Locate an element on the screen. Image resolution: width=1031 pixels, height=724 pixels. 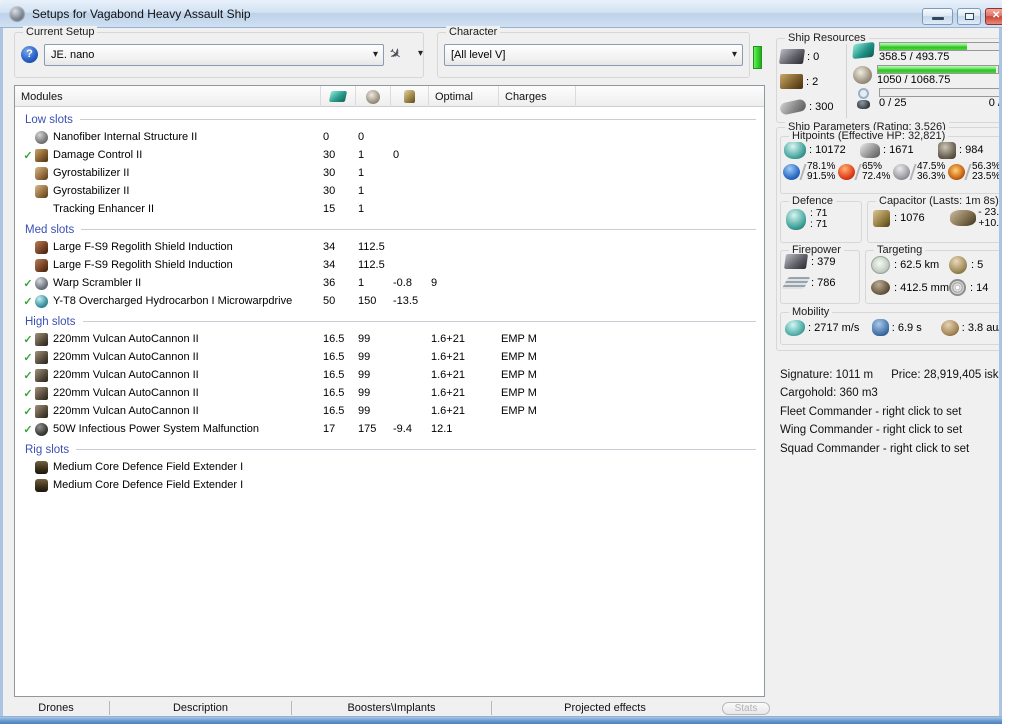
help-icon: ? is located at coordinates (29, 54).